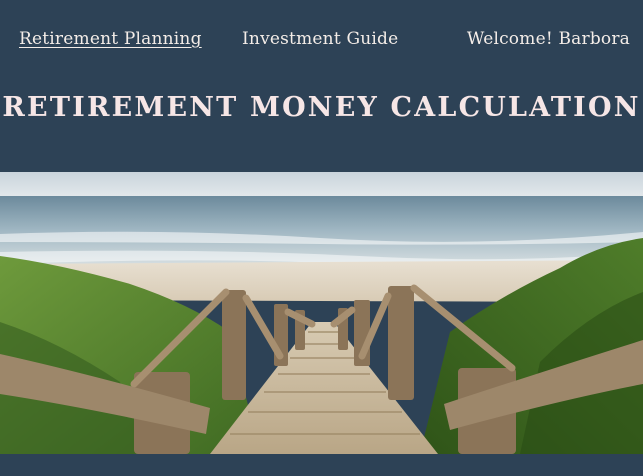  I want to click on nav-link-retirement-planning: Retirement Planning, so click(110, 39).